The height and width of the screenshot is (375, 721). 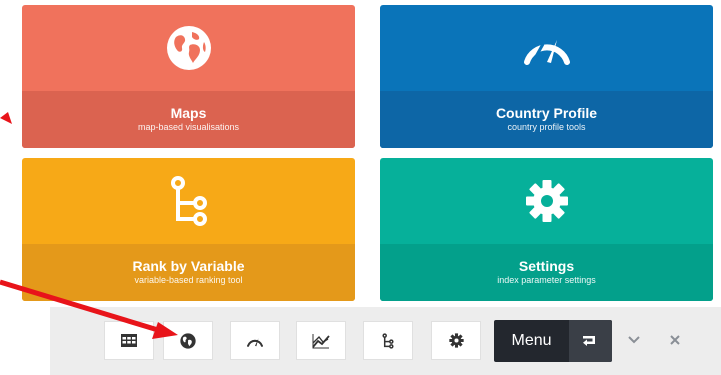 What do you see at coordinates (531, 340) in the screenshot?
I see `menu-label: Menu` at bounding box center [531, 340].